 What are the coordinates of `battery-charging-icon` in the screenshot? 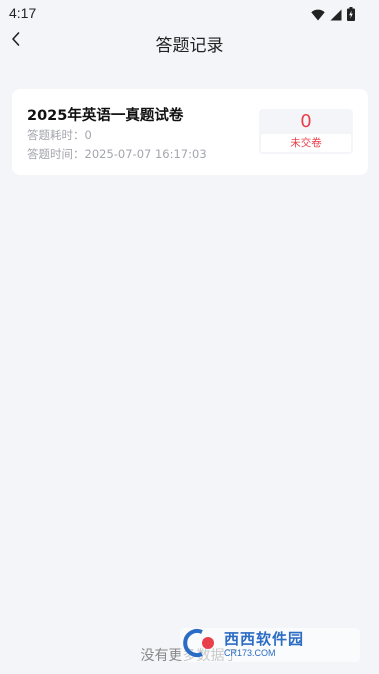 It's located at (351, 15).